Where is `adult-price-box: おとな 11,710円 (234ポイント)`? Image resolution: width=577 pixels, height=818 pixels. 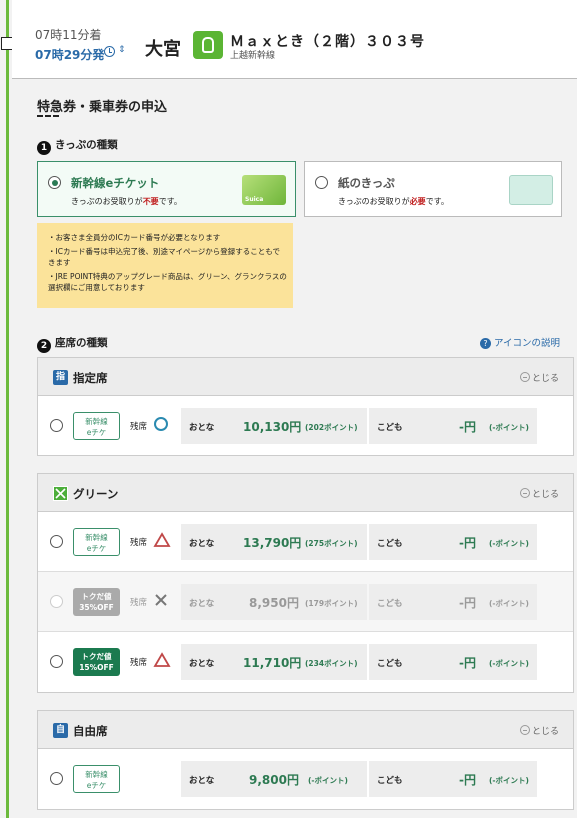
adult-price-box: おとな 11,710円 (234ポイント) is located at coordinates (274, 662).